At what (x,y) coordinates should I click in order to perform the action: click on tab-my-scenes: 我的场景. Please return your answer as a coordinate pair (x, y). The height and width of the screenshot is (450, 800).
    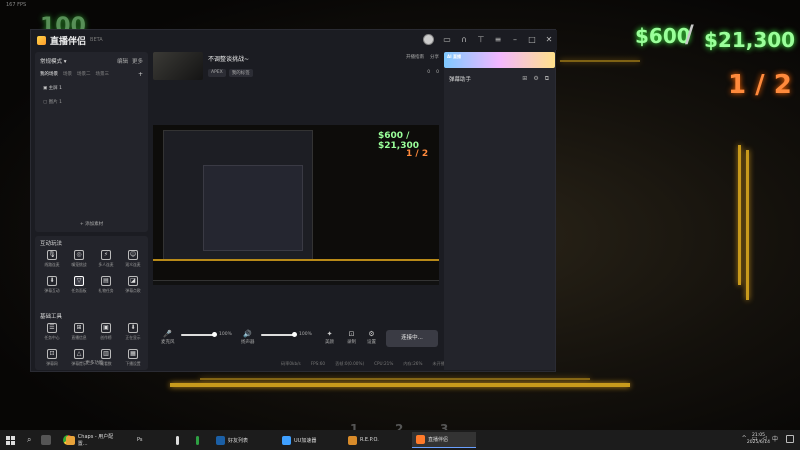
    Looking at the image, I should click on (49, 74).